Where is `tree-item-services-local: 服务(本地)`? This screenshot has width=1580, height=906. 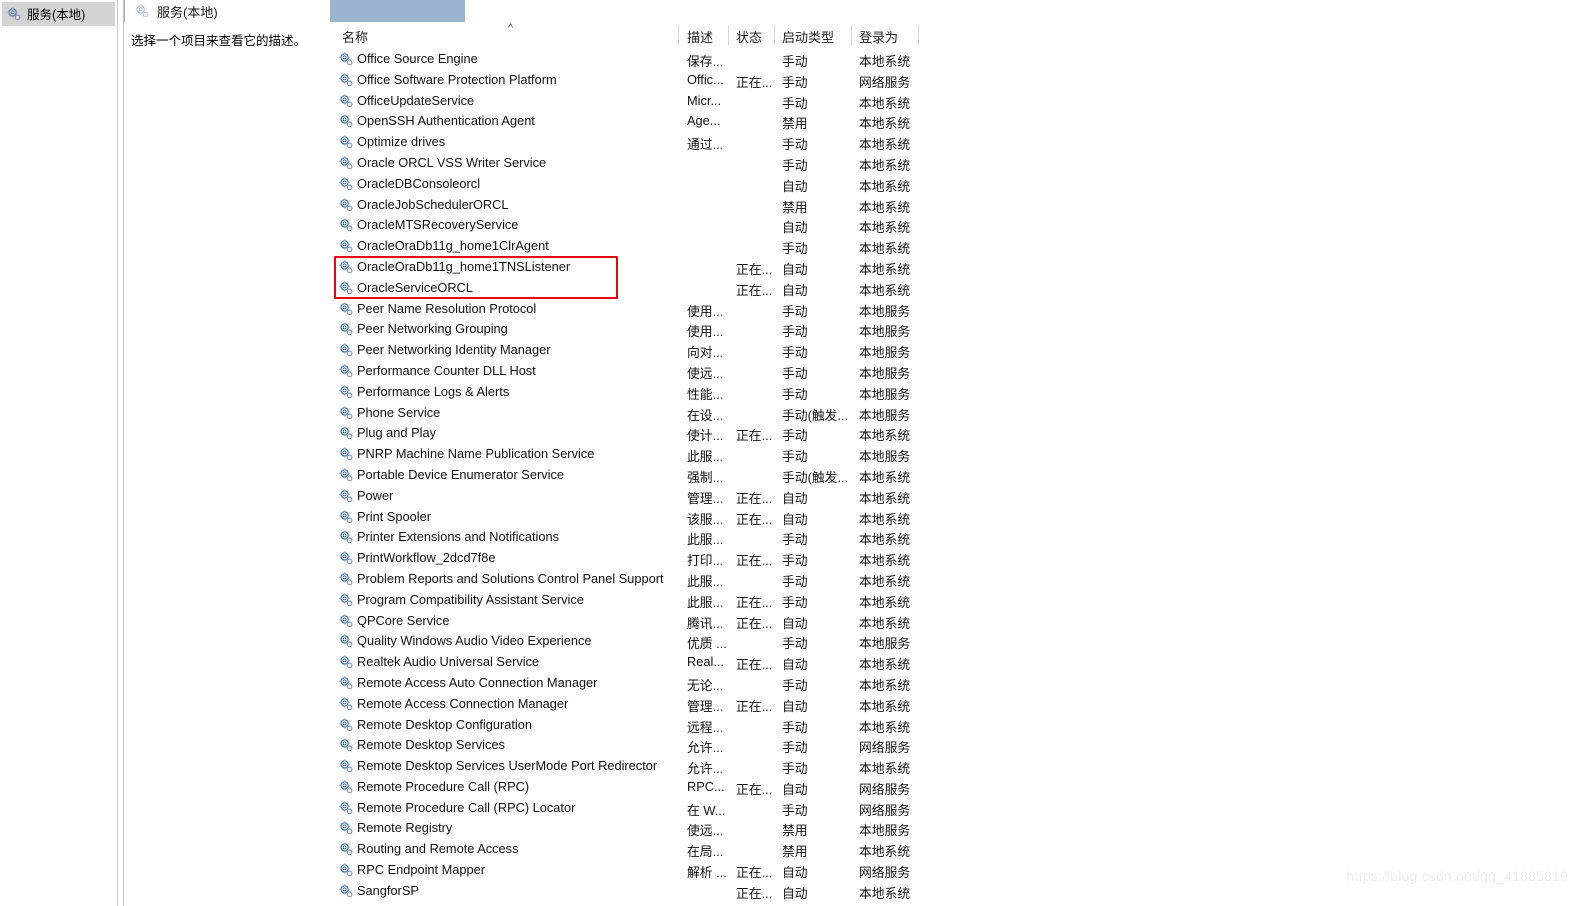
tree-item-services-local: 服务(本地) is located at coordinates (58, 14).